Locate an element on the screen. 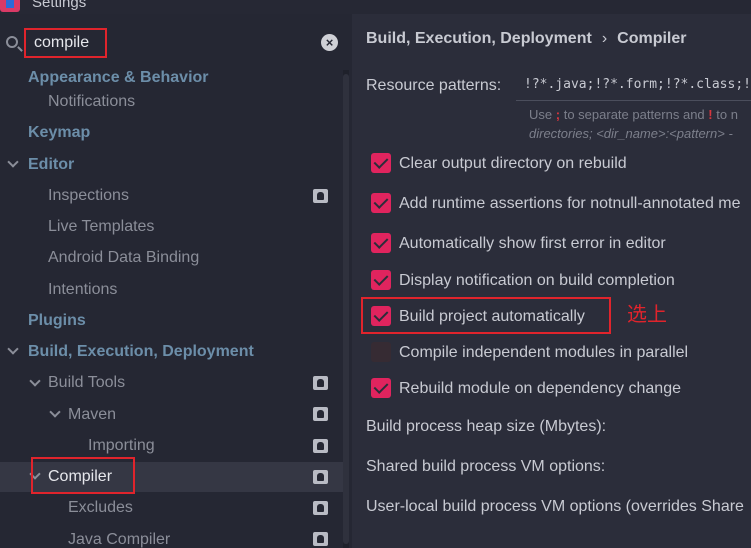 The image size is (751, 548). show-first-error-label: Automatically show first error in editor is located at coordinates (532, 244).